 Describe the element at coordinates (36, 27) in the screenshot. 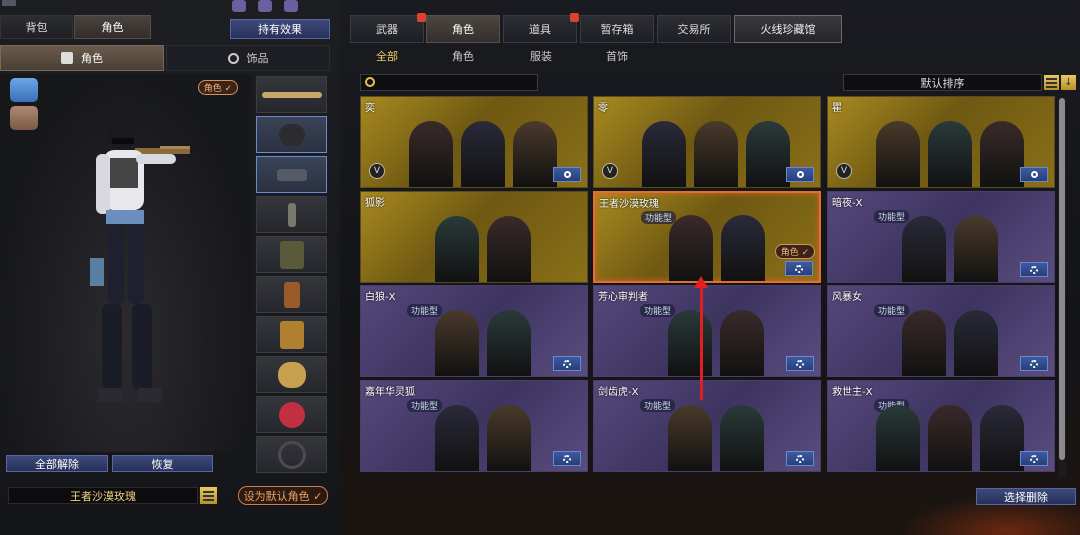

I see `tab-bag: 背包` at that location.